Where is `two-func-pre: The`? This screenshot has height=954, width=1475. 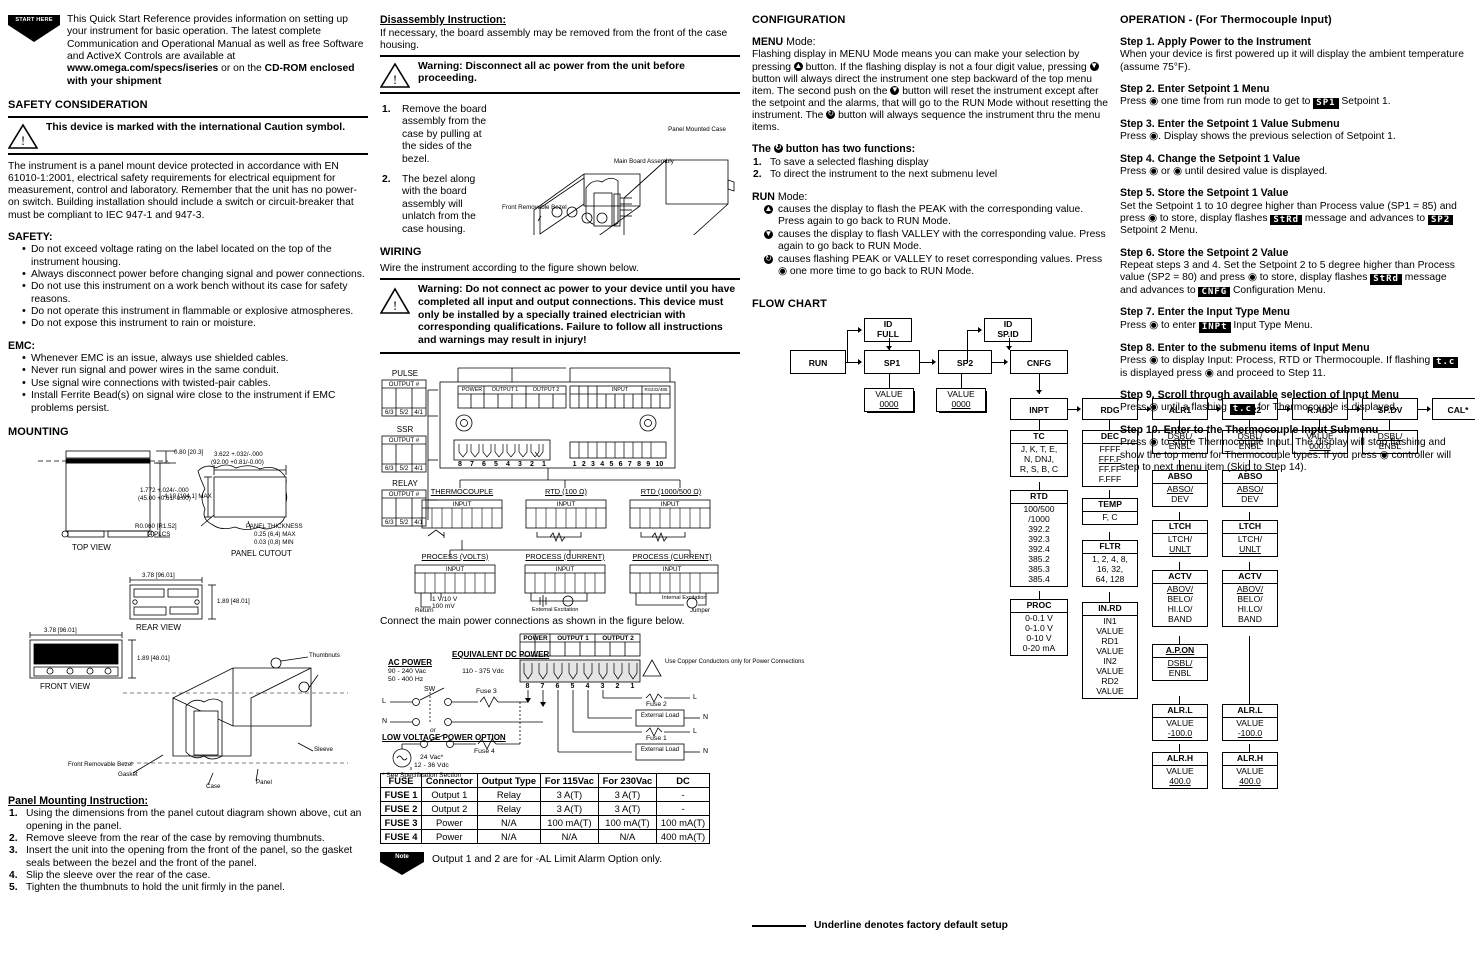 two-func-pre: The is located at coordinates (763, 149).